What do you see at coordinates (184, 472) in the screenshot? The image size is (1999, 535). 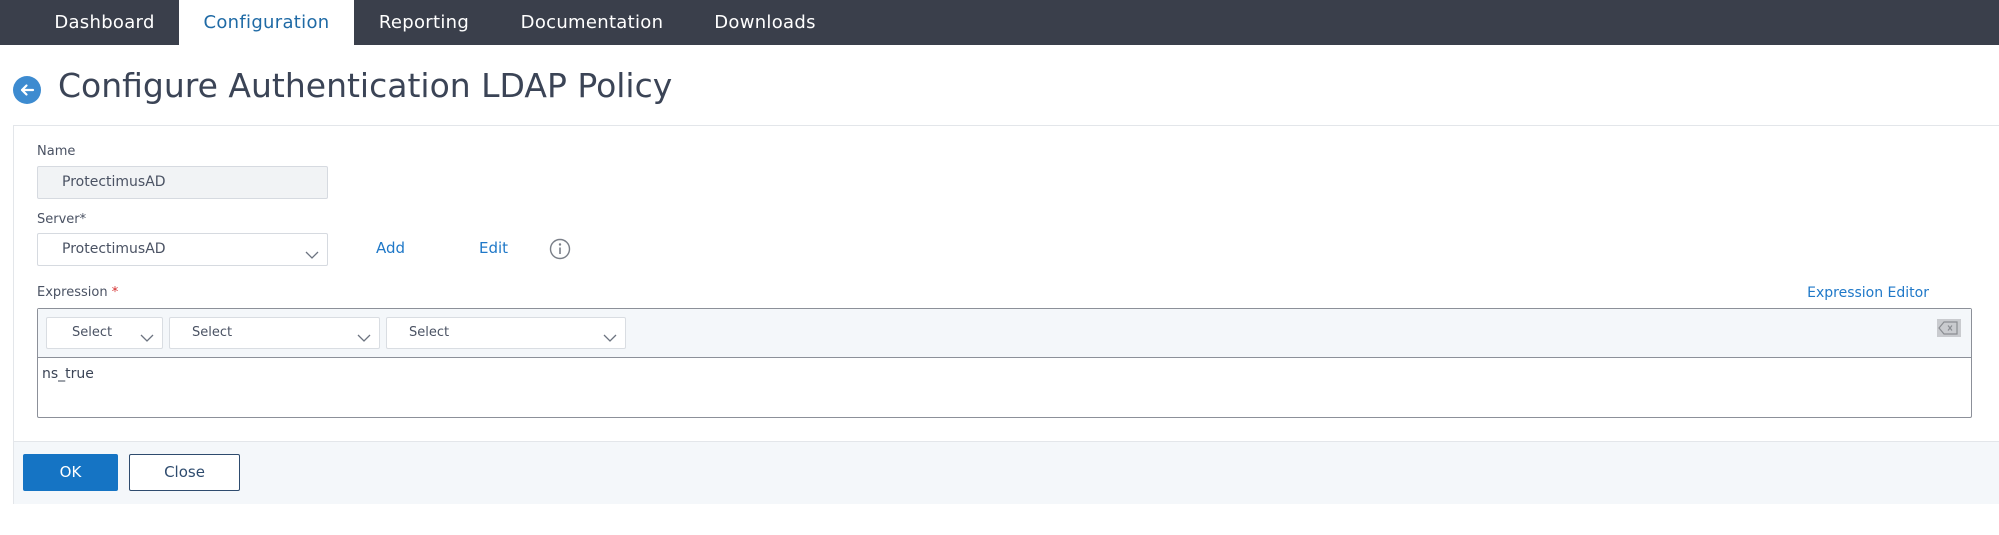 I see `close-button: Close` at bounding box center [184, 472].